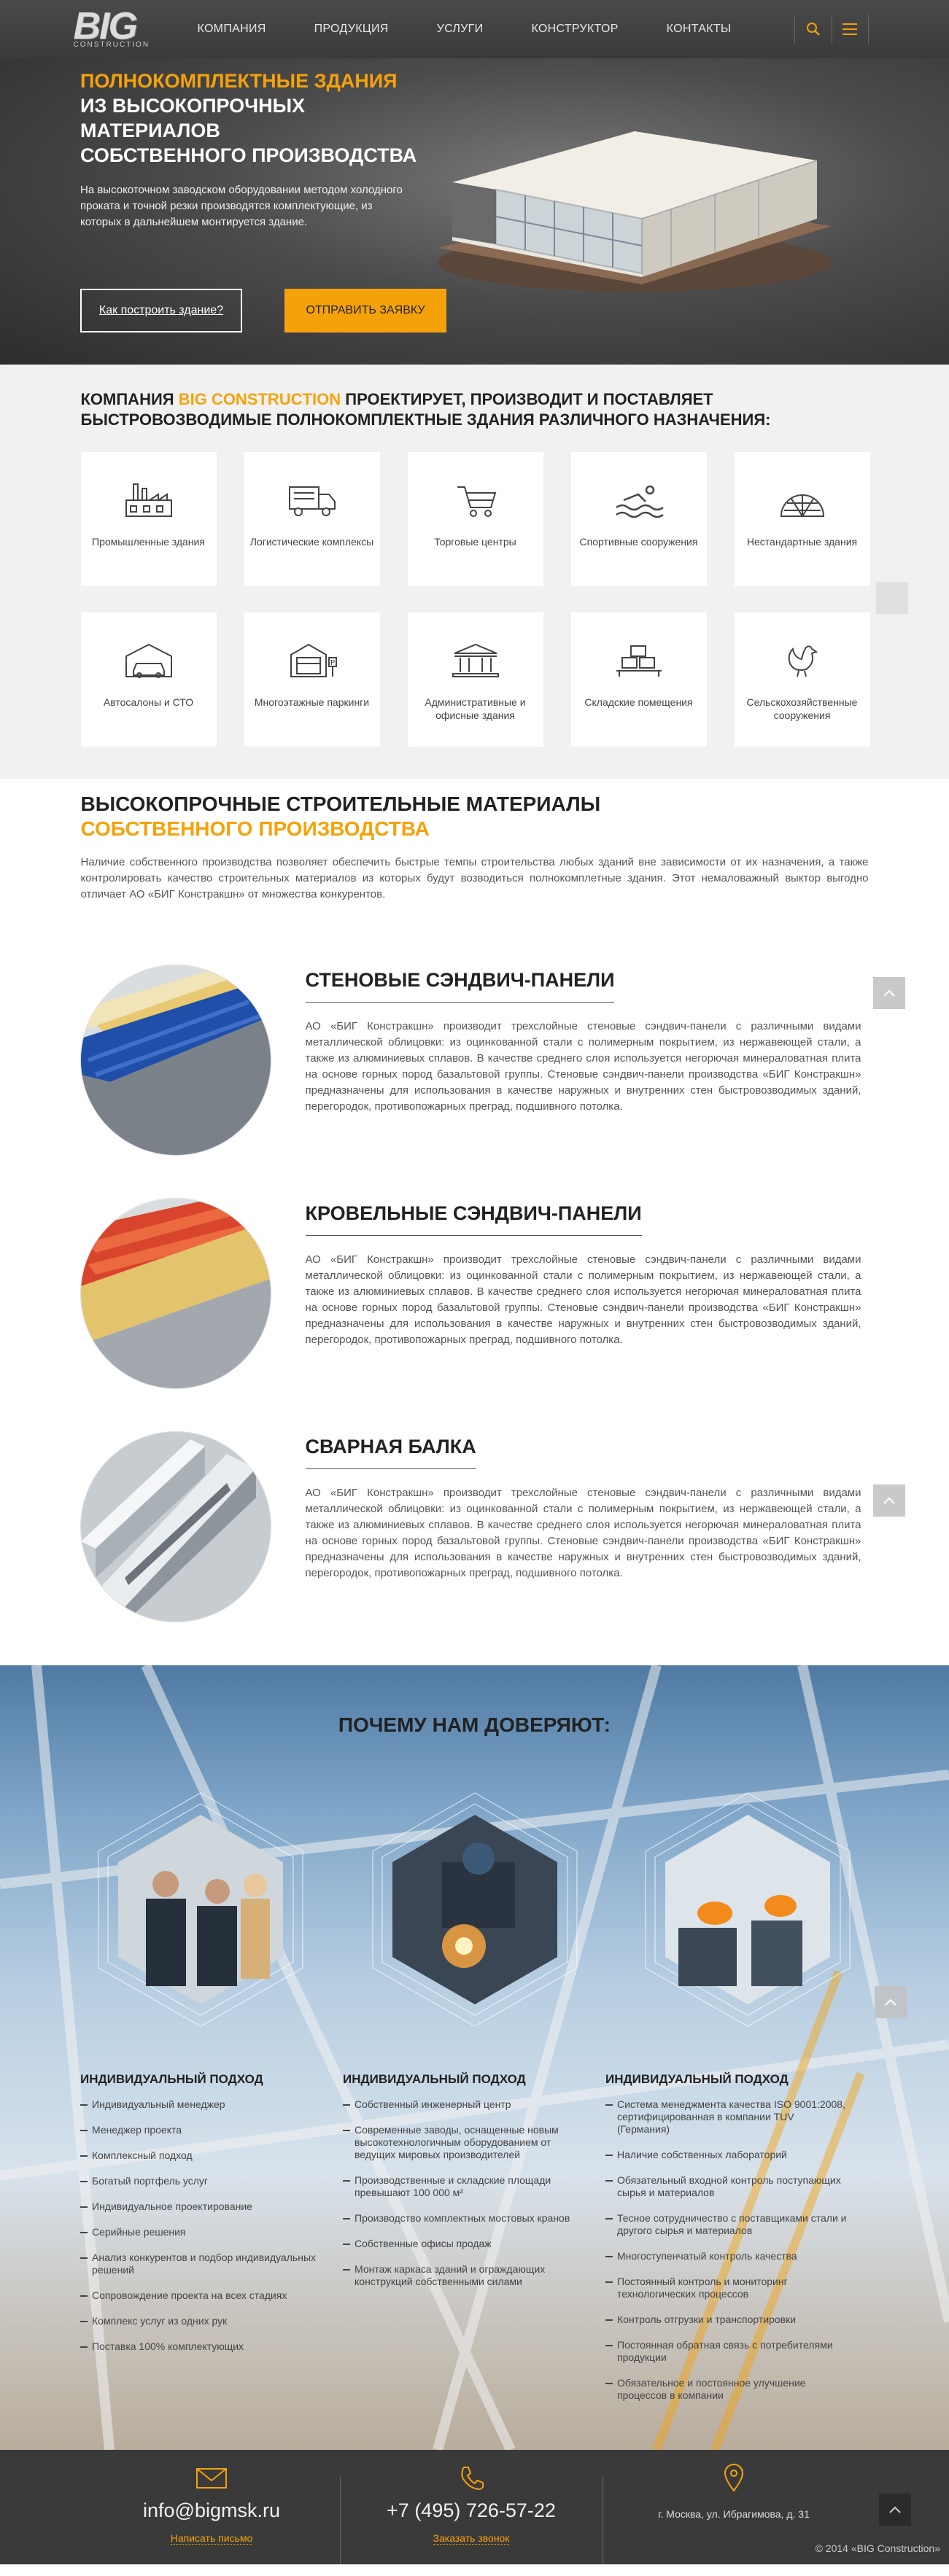 Image resolution: width=949 pixels, height=2576 pixels. What do you see at coordinates (471, 2510) in the screenshot?
I see `phone-number: +7 (495) 726-57-22` at bounding box center [471, 2510].